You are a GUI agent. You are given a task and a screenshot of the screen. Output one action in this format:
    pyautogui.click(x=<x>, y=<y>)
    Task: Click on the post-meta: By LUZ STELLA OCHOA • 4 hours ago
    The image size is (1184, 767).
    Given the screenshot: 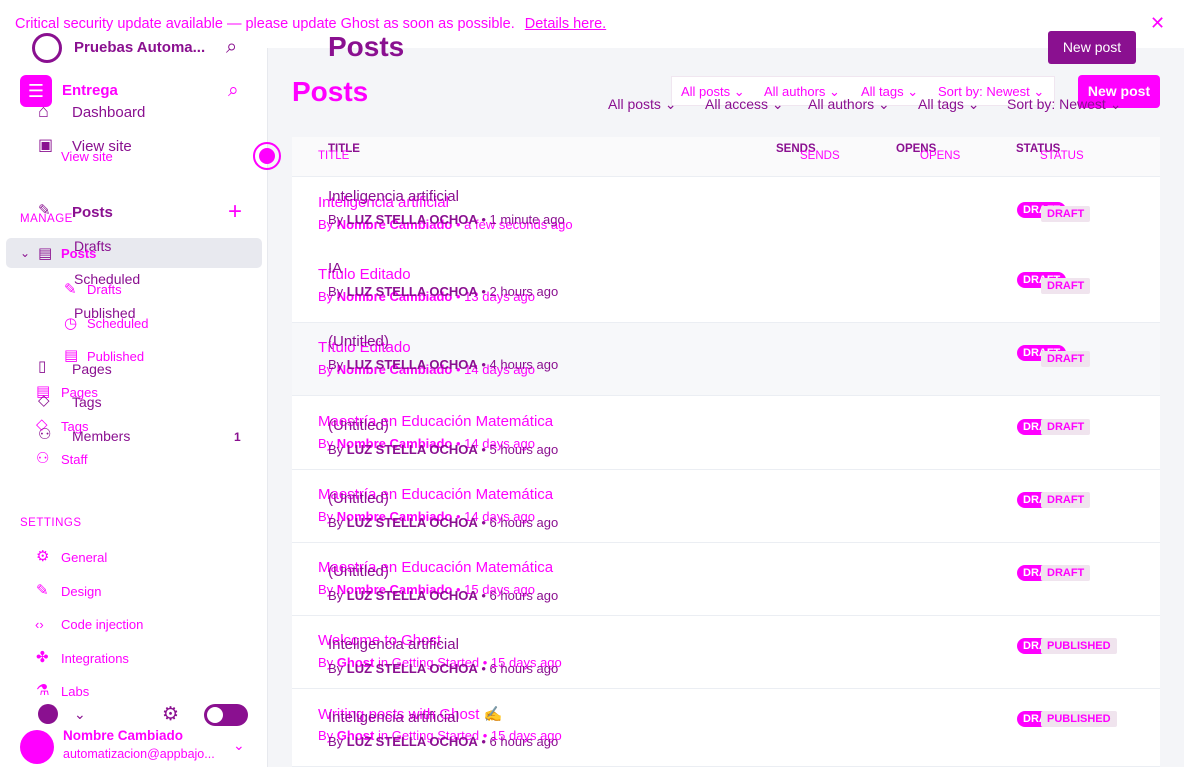 What is the action you would take?
    pyautogui.click(x=443, y=364)
    